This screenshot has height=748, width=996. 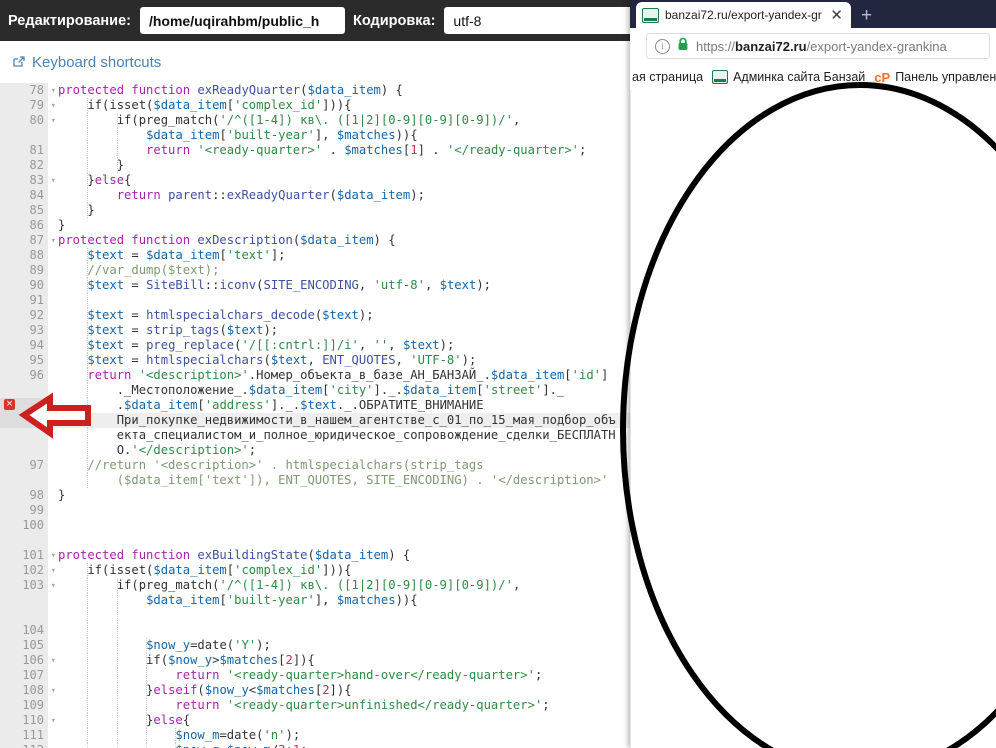 What do you see at coordinates (212, 645) in the screenshot?
I see `code-token: =date(` at bounding box center [212, 645].